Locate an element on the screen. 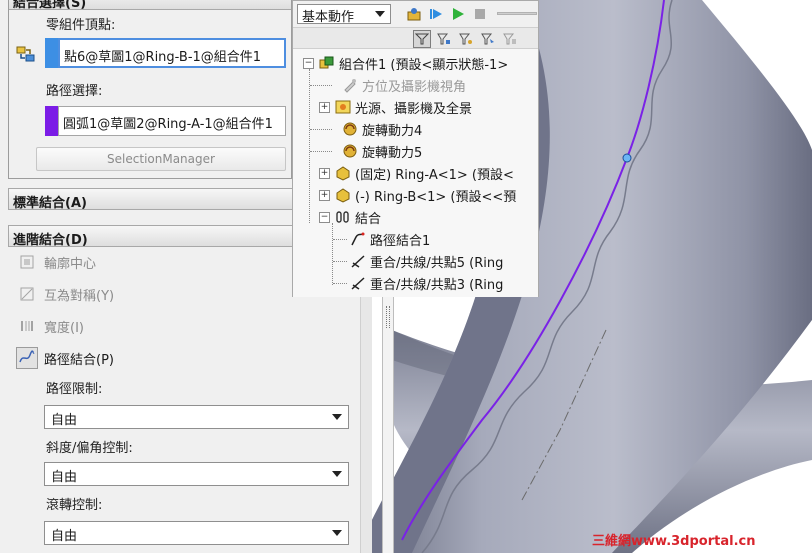 This screenshot has height=553, width=812. pitch-yaw-select: 自由 is located at coordinates (196, 474).